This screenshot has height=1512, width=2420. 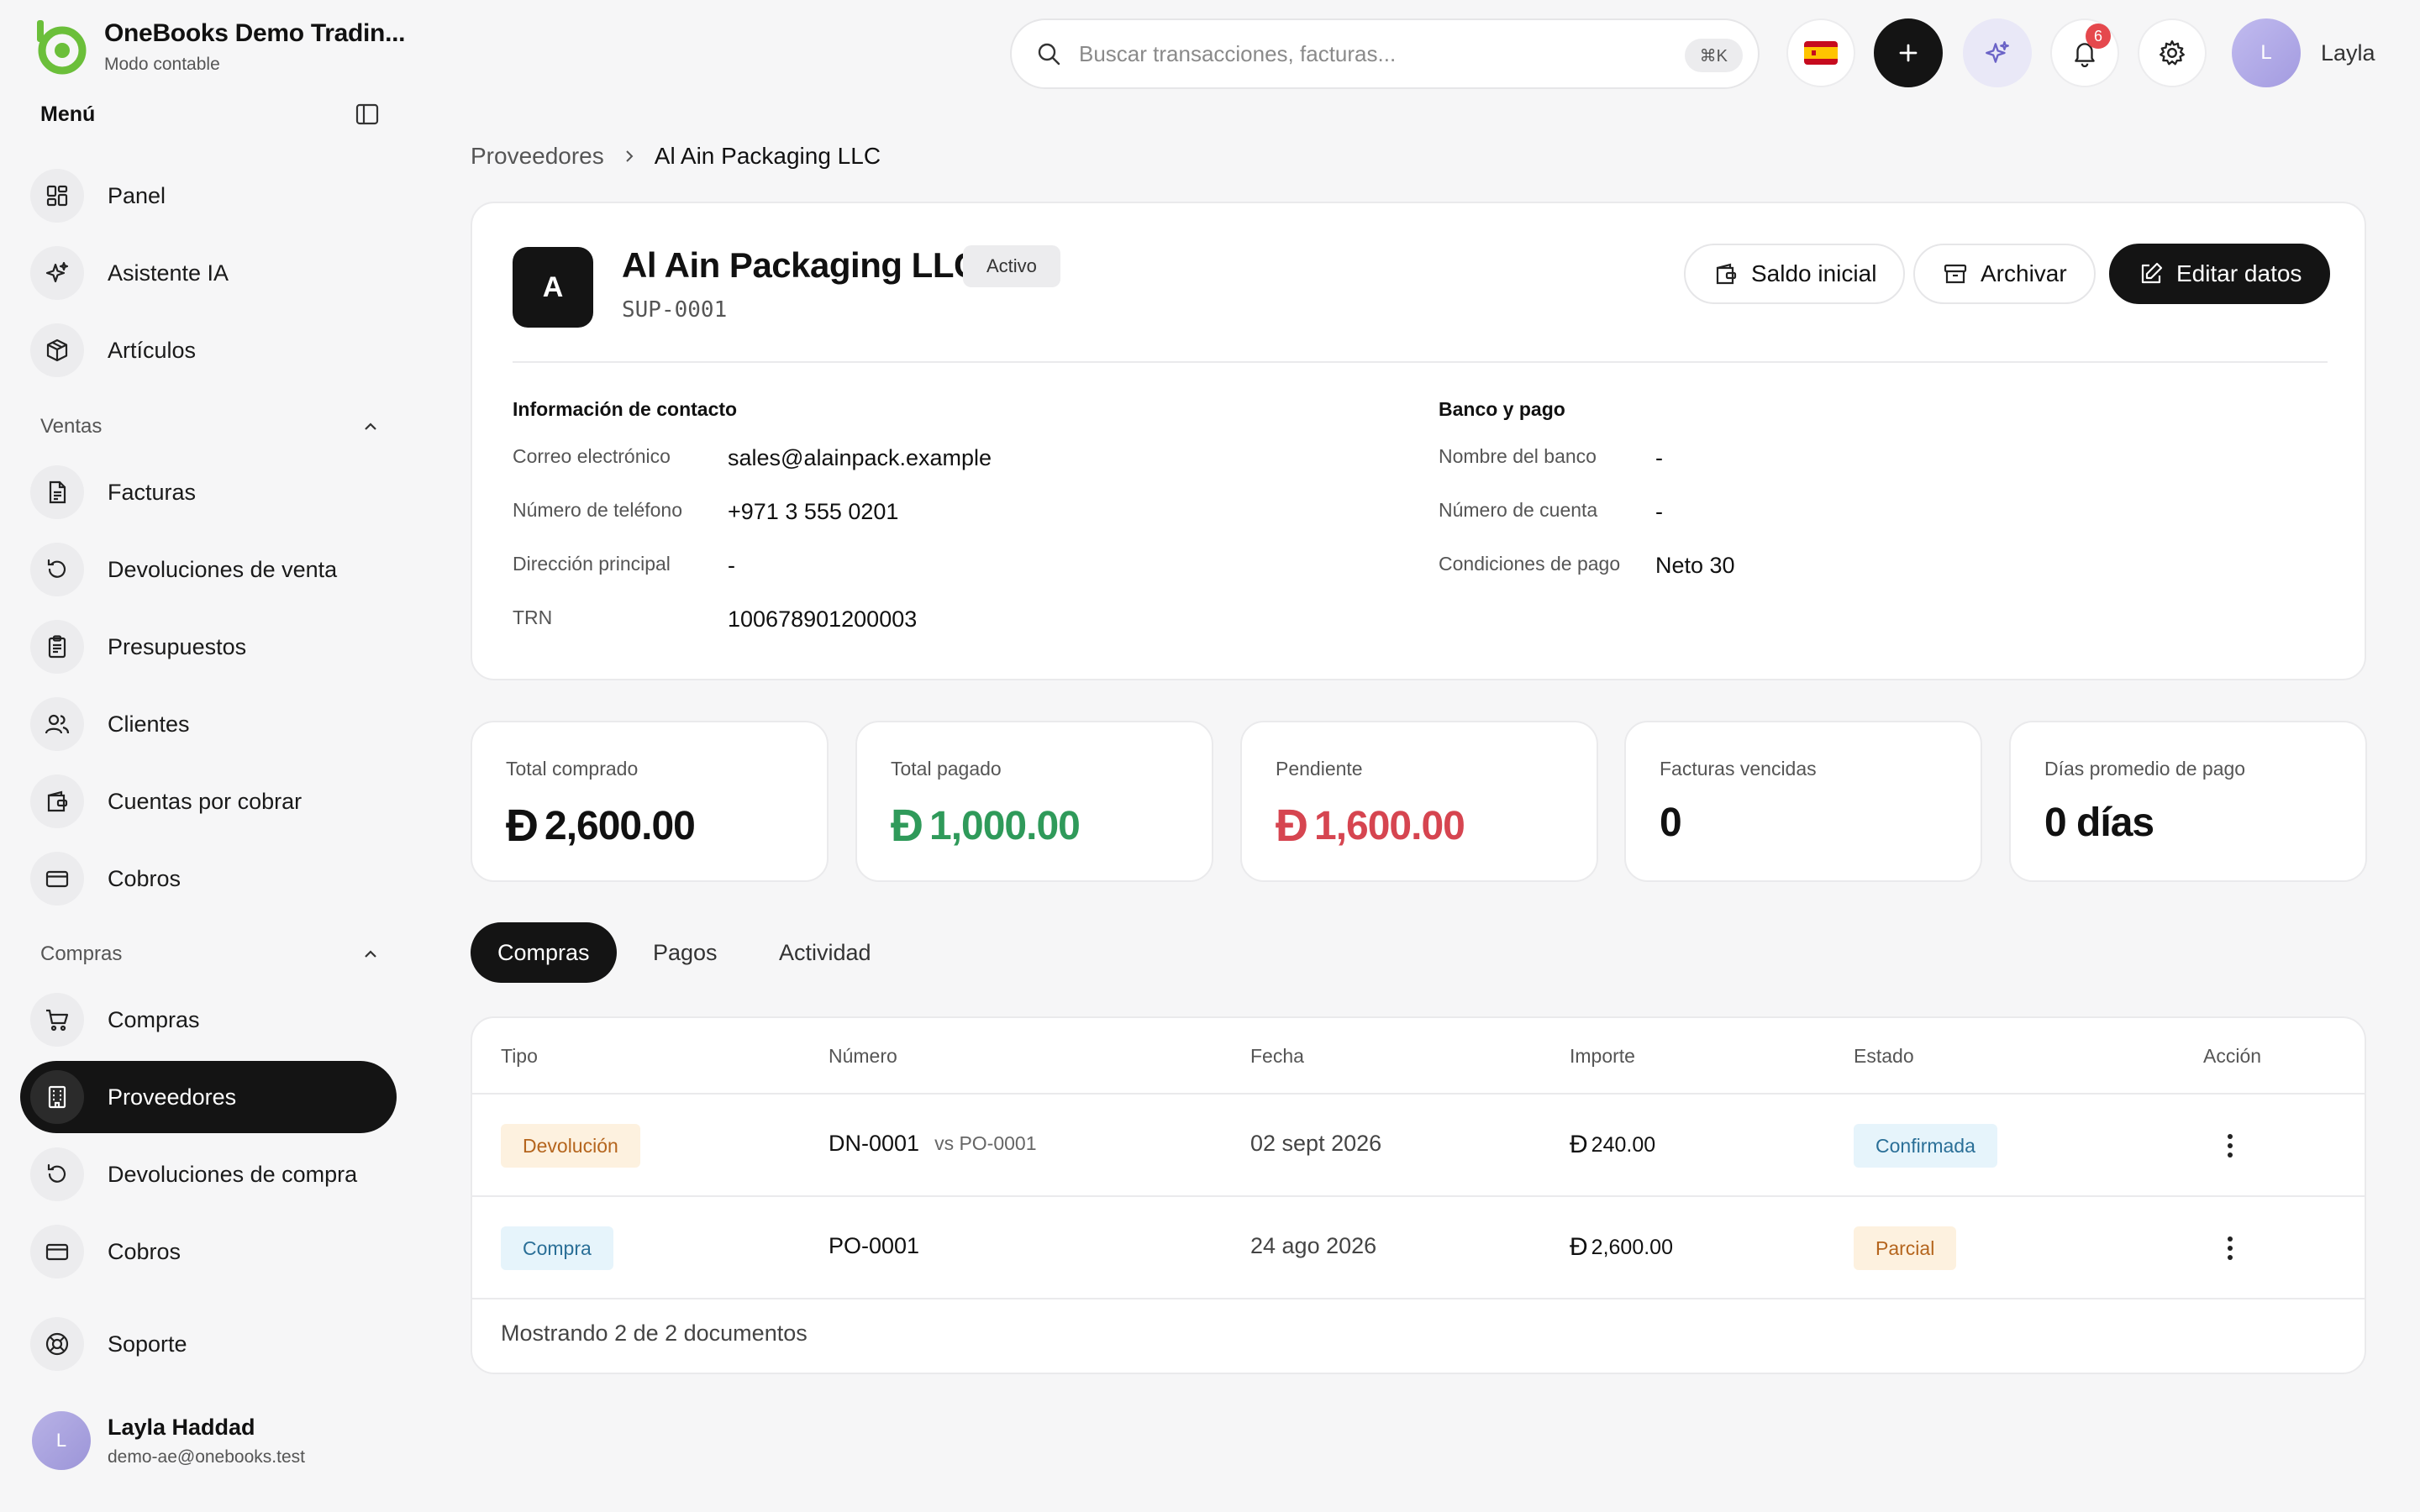 I want to click on stat-label: Total comprado, so click(x=572, y=769).